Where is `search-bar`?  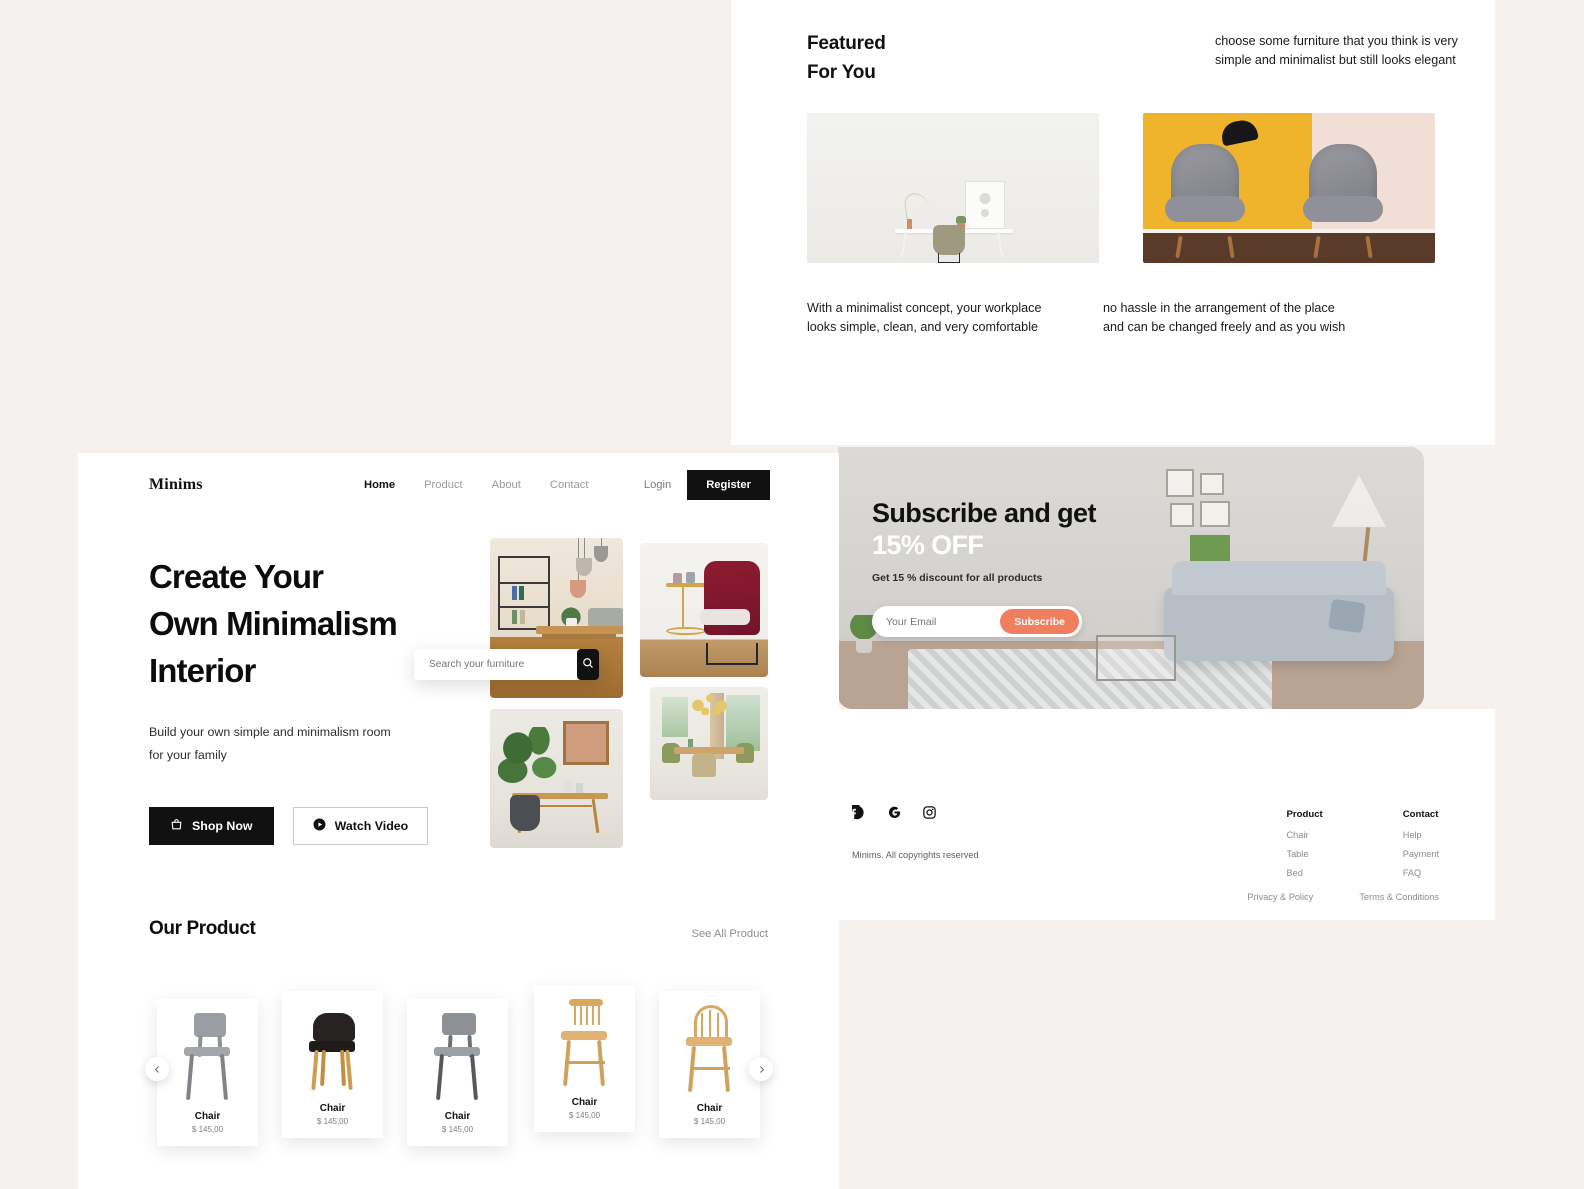
search-bar is located at coordinates (506, 664).